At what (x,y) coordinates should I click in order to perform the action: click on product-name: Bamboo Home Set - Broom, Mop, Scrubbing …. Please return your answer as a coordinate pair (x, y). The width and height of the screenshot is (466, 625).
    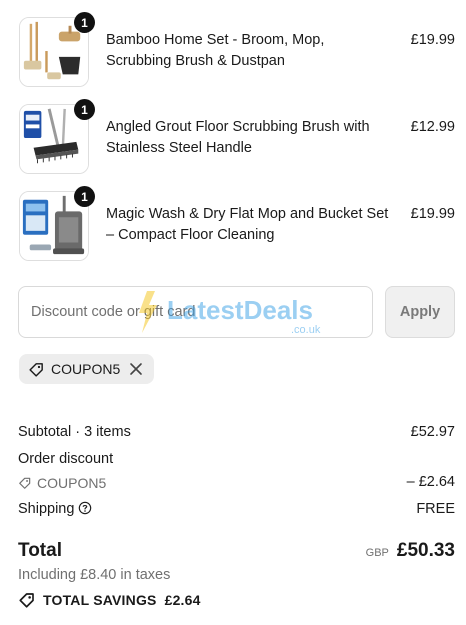
    Looking at the image, I should click on (215, 50).